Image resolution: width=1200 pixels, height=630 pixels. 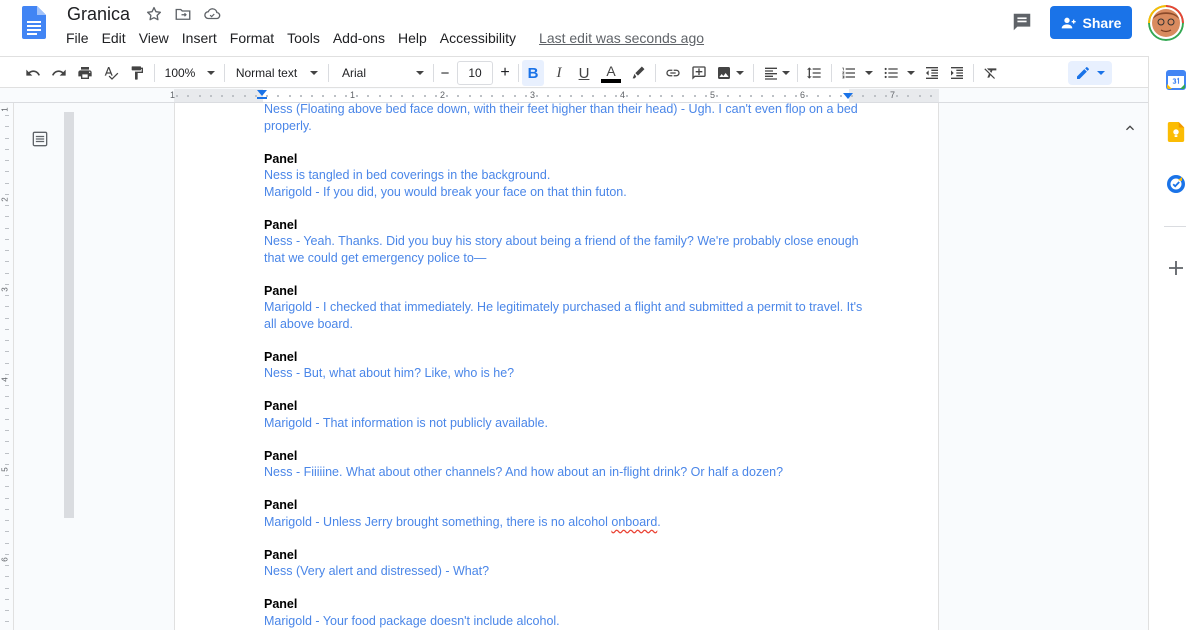 What do you see at coordinates (212, 14) in the screenshot?
I see `cloud-saved-icon` at bounding box center [212, 14].